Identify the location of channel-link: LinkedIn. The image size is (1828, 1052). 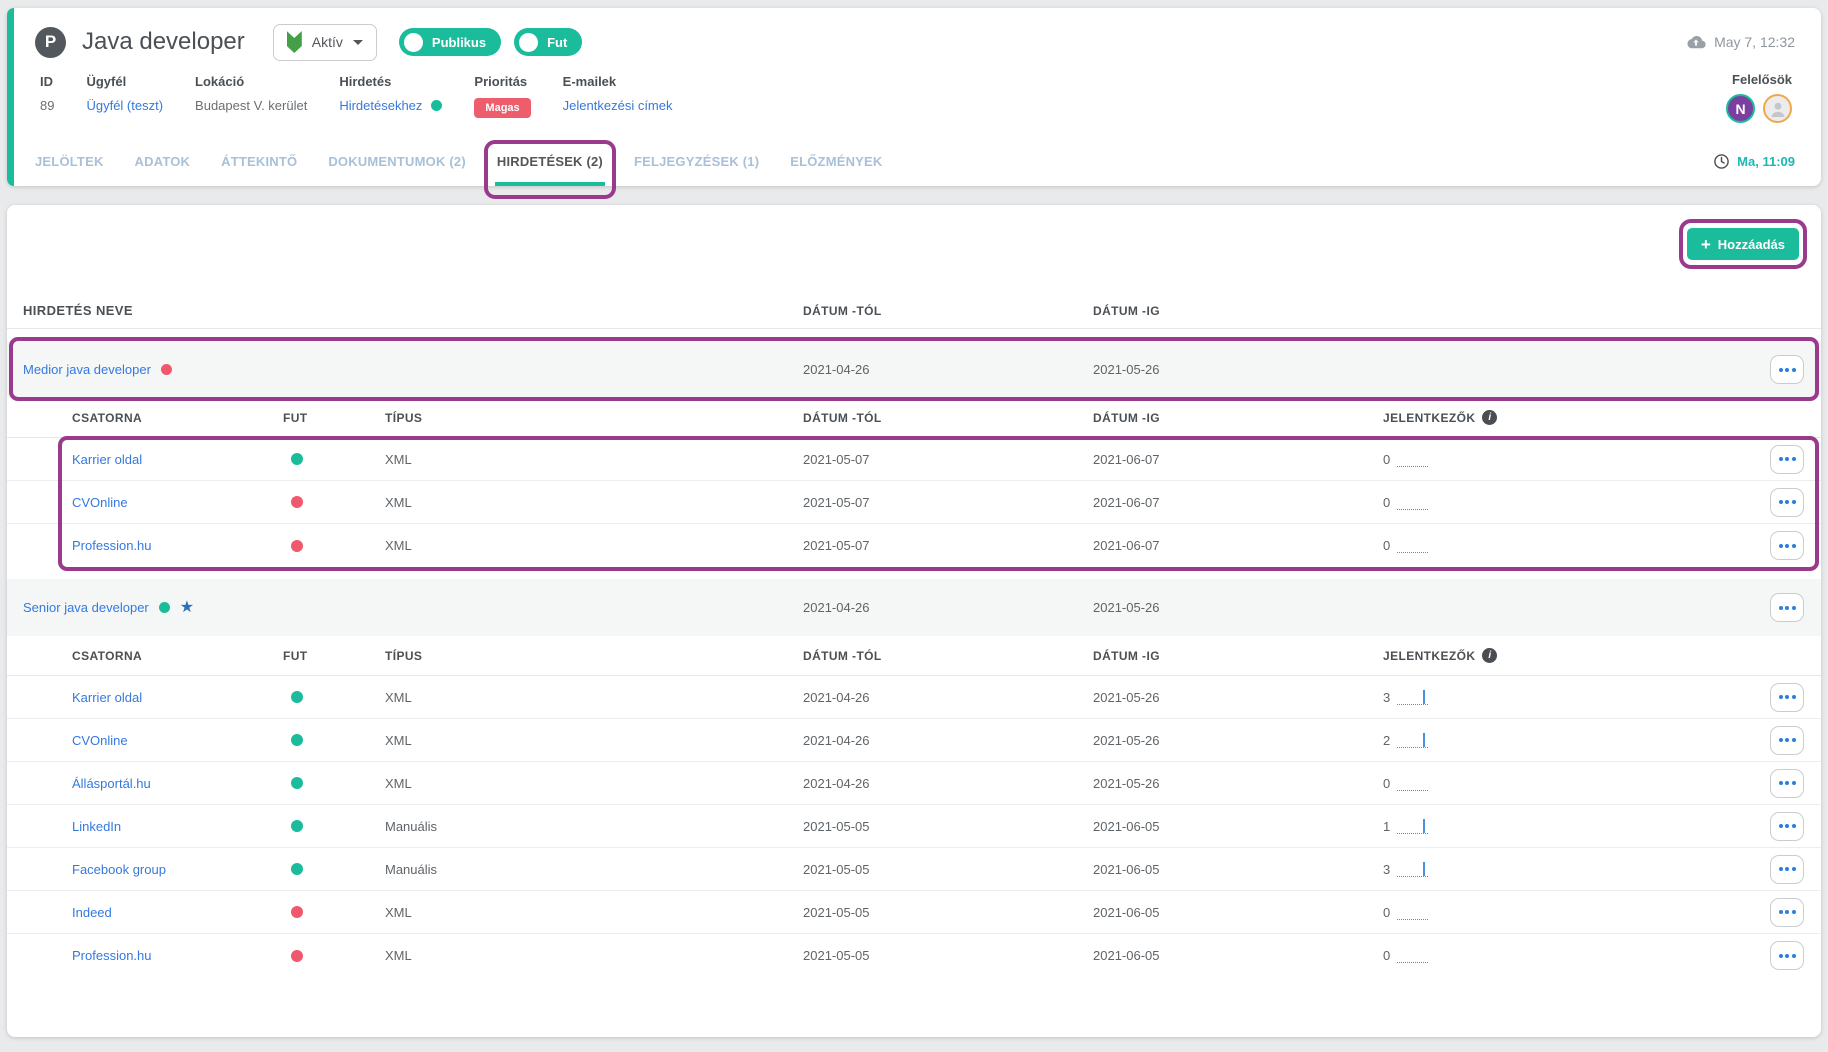
(96, 826).